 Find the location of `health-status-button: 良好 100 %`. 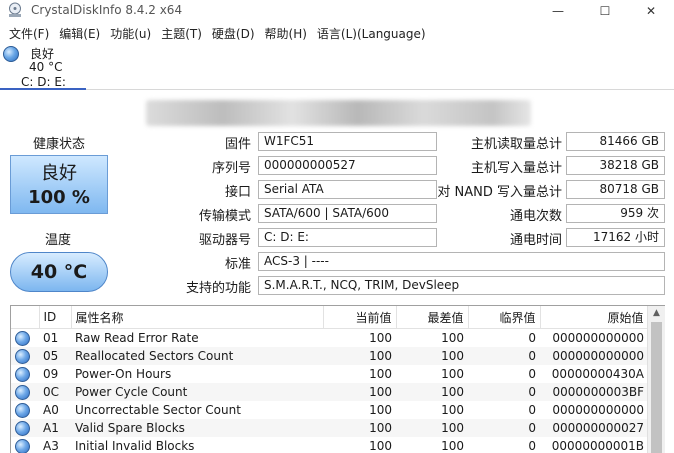

health-status-button: 良好 100 % is located at coordinates (59, 184).